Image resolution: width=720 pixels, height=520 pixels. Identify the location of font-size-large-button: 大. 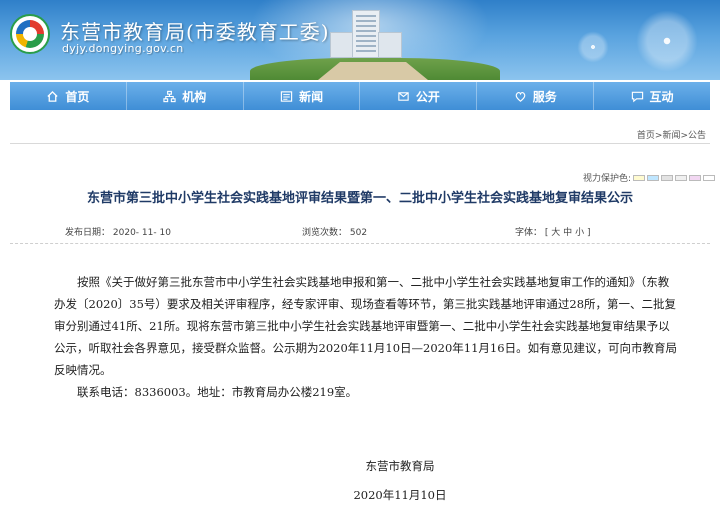
(555, 233).